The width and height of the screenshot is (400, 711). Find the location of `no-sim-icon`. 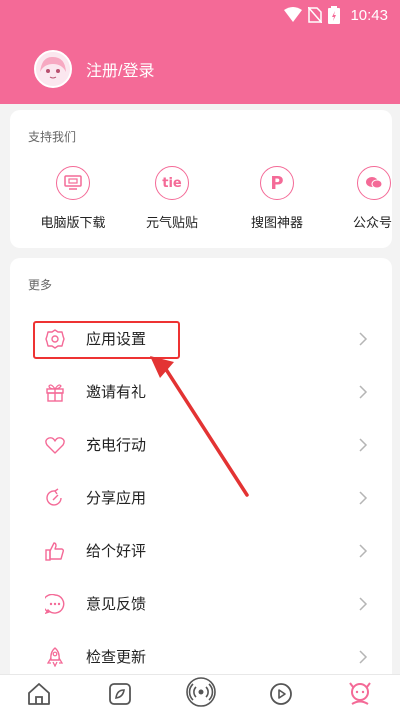

no-sim-icon is located at coordinates (315, 15).